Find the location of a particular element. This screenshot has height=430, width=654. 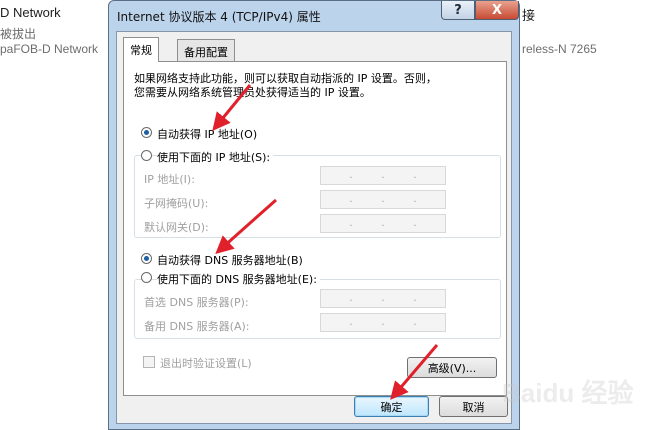

manual-ip-label: 使用下面的 IP 地址(S): is located at coordinates (215, 157).